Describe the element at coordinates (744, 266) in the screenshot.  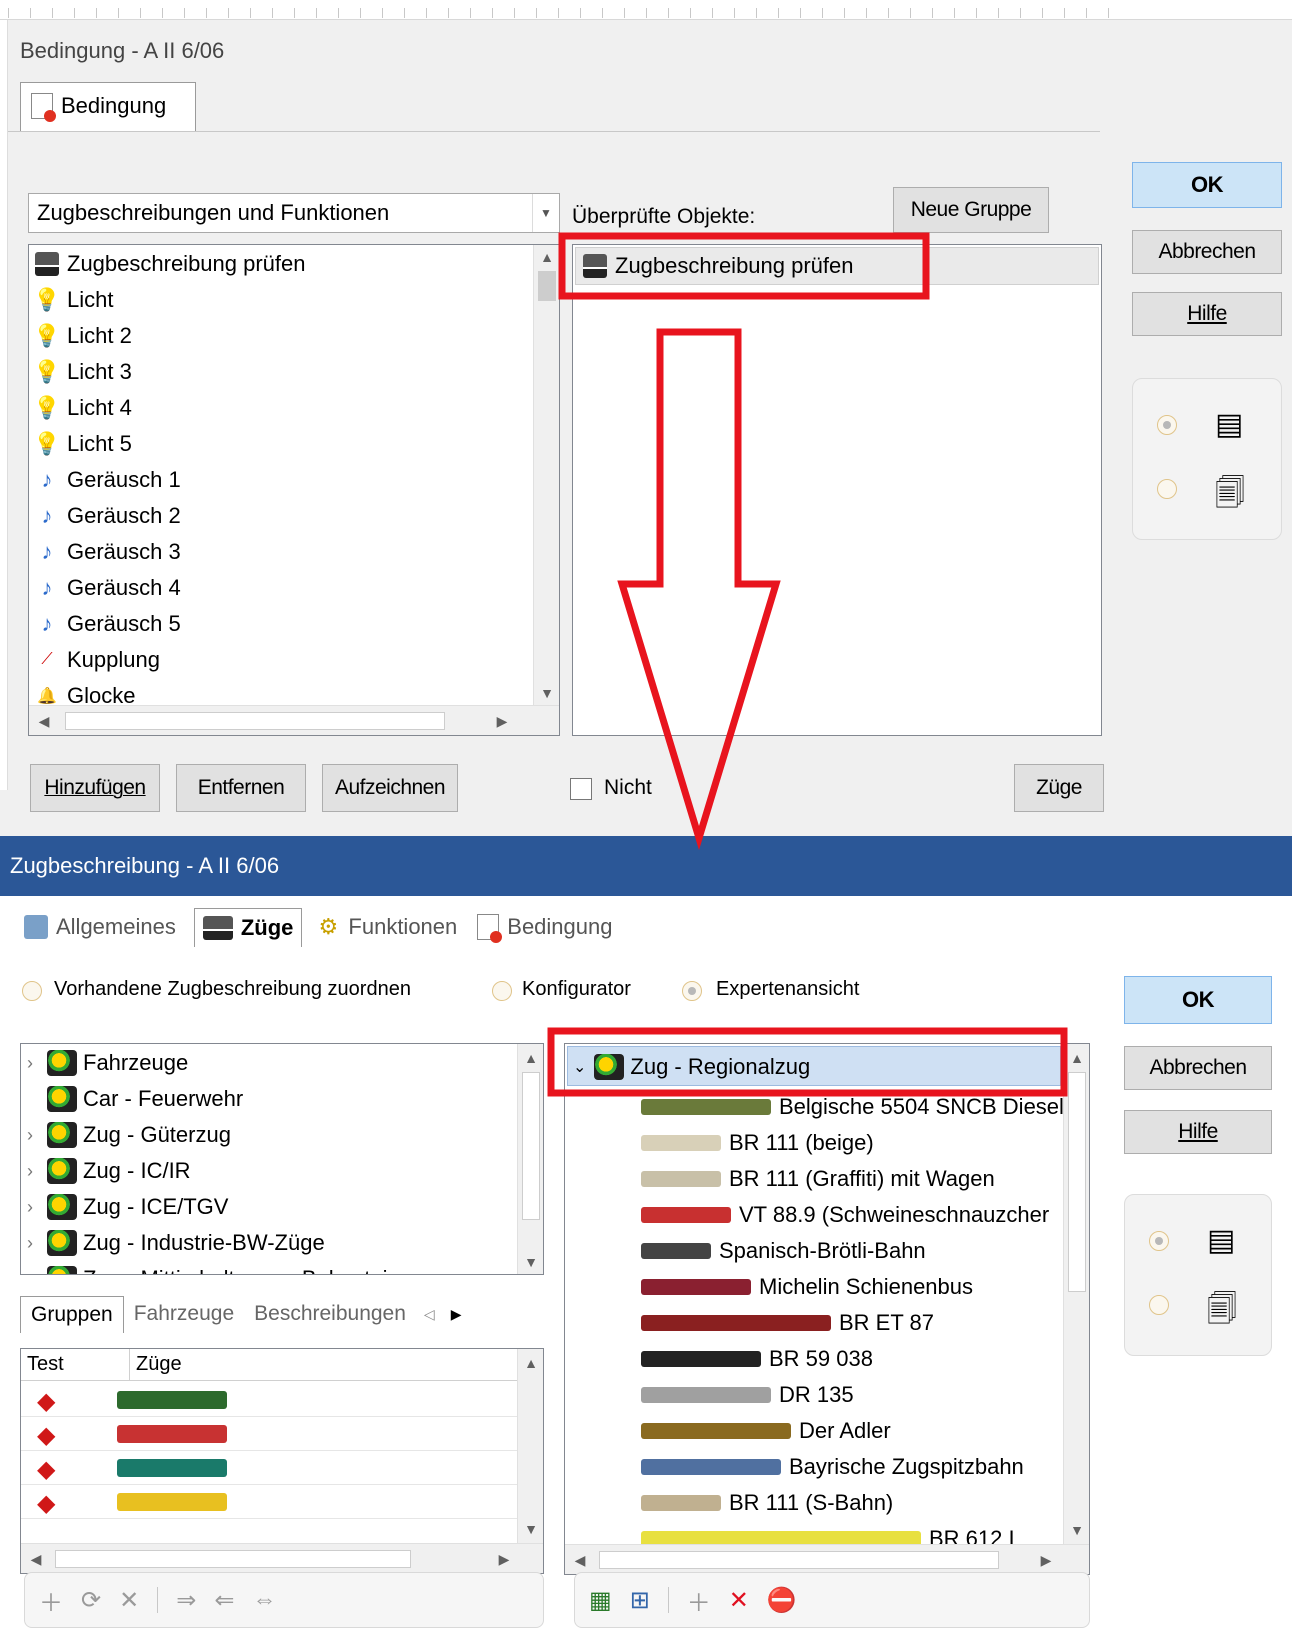
I see `highlight-box-top` at that location.